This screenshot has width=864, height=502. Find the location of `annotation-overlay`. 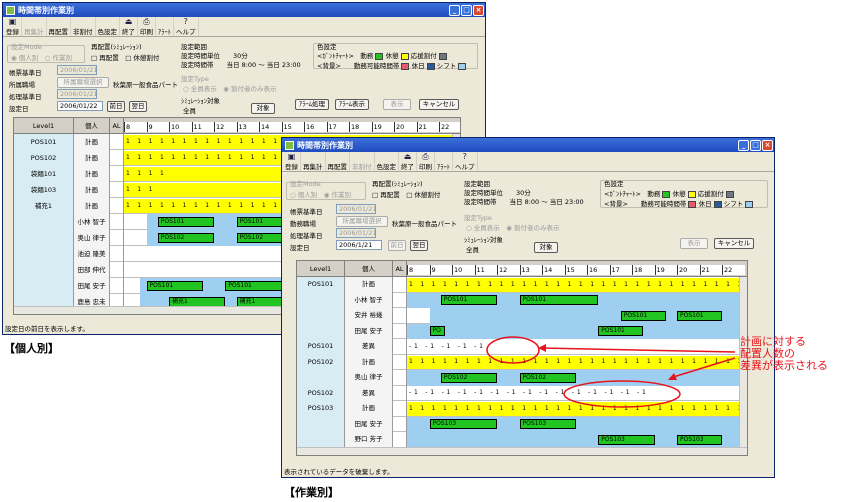

annotation-overlay is located at coordinates (611, 372).